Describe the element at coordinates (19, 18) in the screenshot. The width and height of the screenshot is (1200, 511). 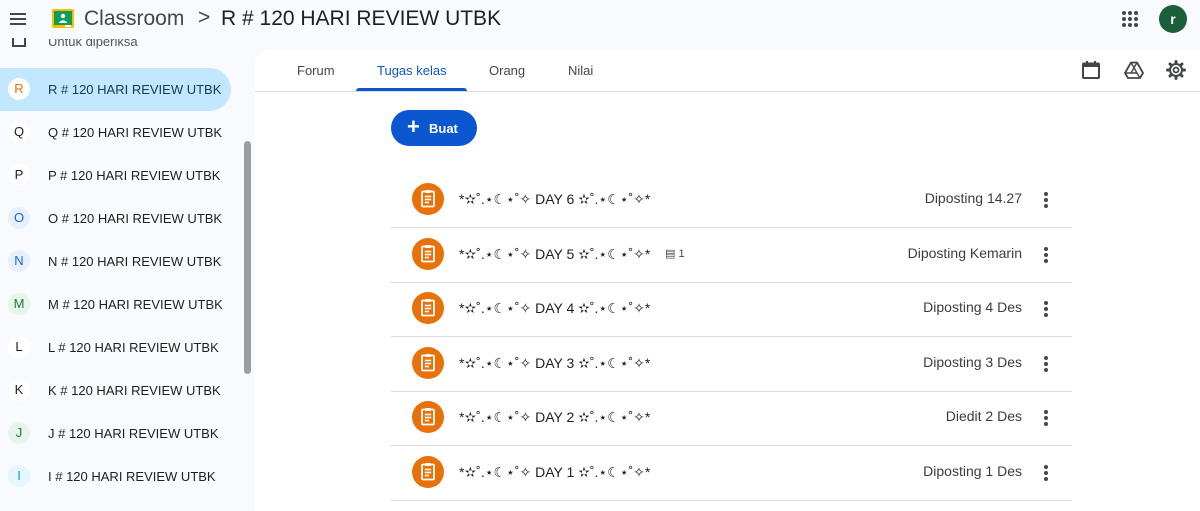
I see `main-menu-icon` at that location.